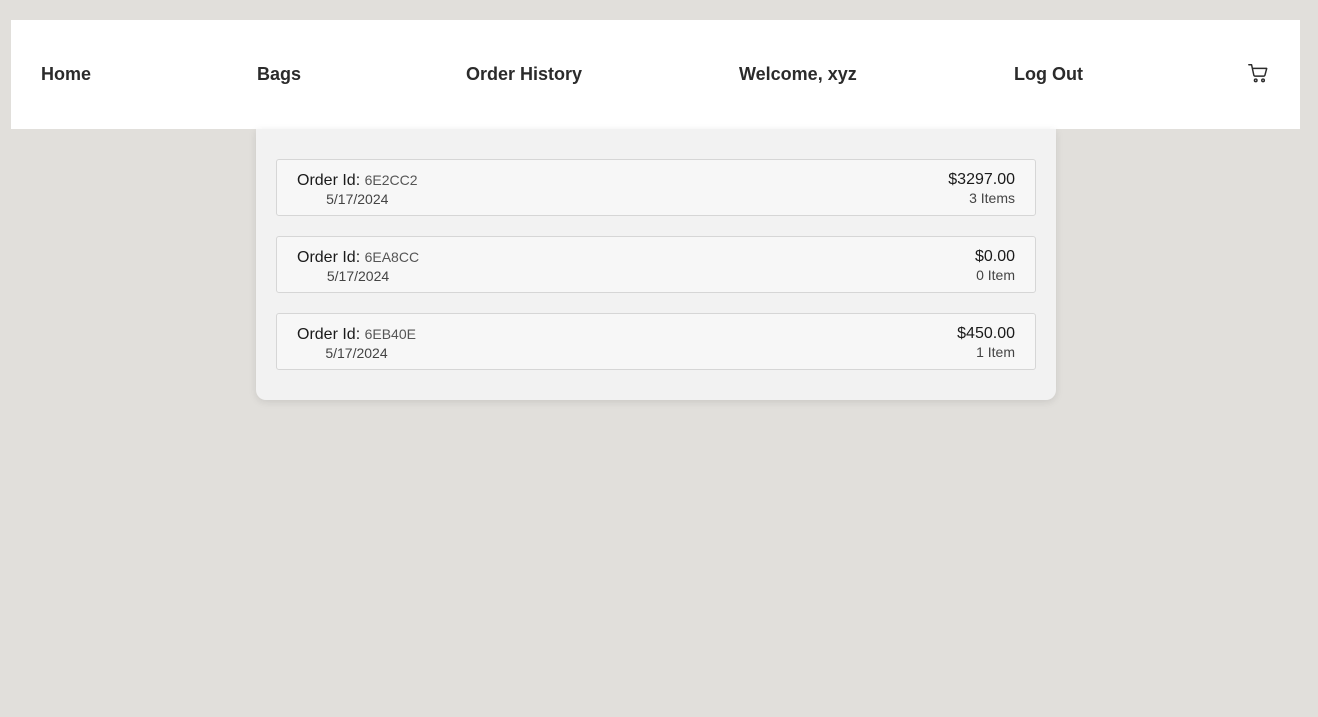 Image resolution: width=1318 pixels, height=717 pixels. What do you see at coordinates (1048, 74) in the screenshot?
I see `nav-logout-link: Log Out` at bounding box center [1048, 74].